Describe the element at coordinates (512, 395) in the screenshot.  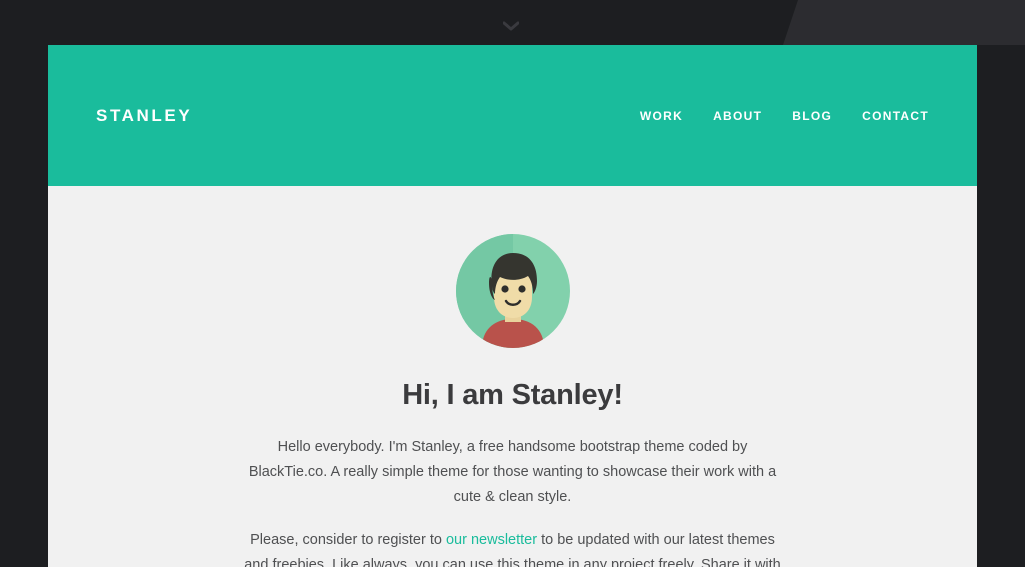
I see `page-title: Hi, I am Stanley!` at that location.